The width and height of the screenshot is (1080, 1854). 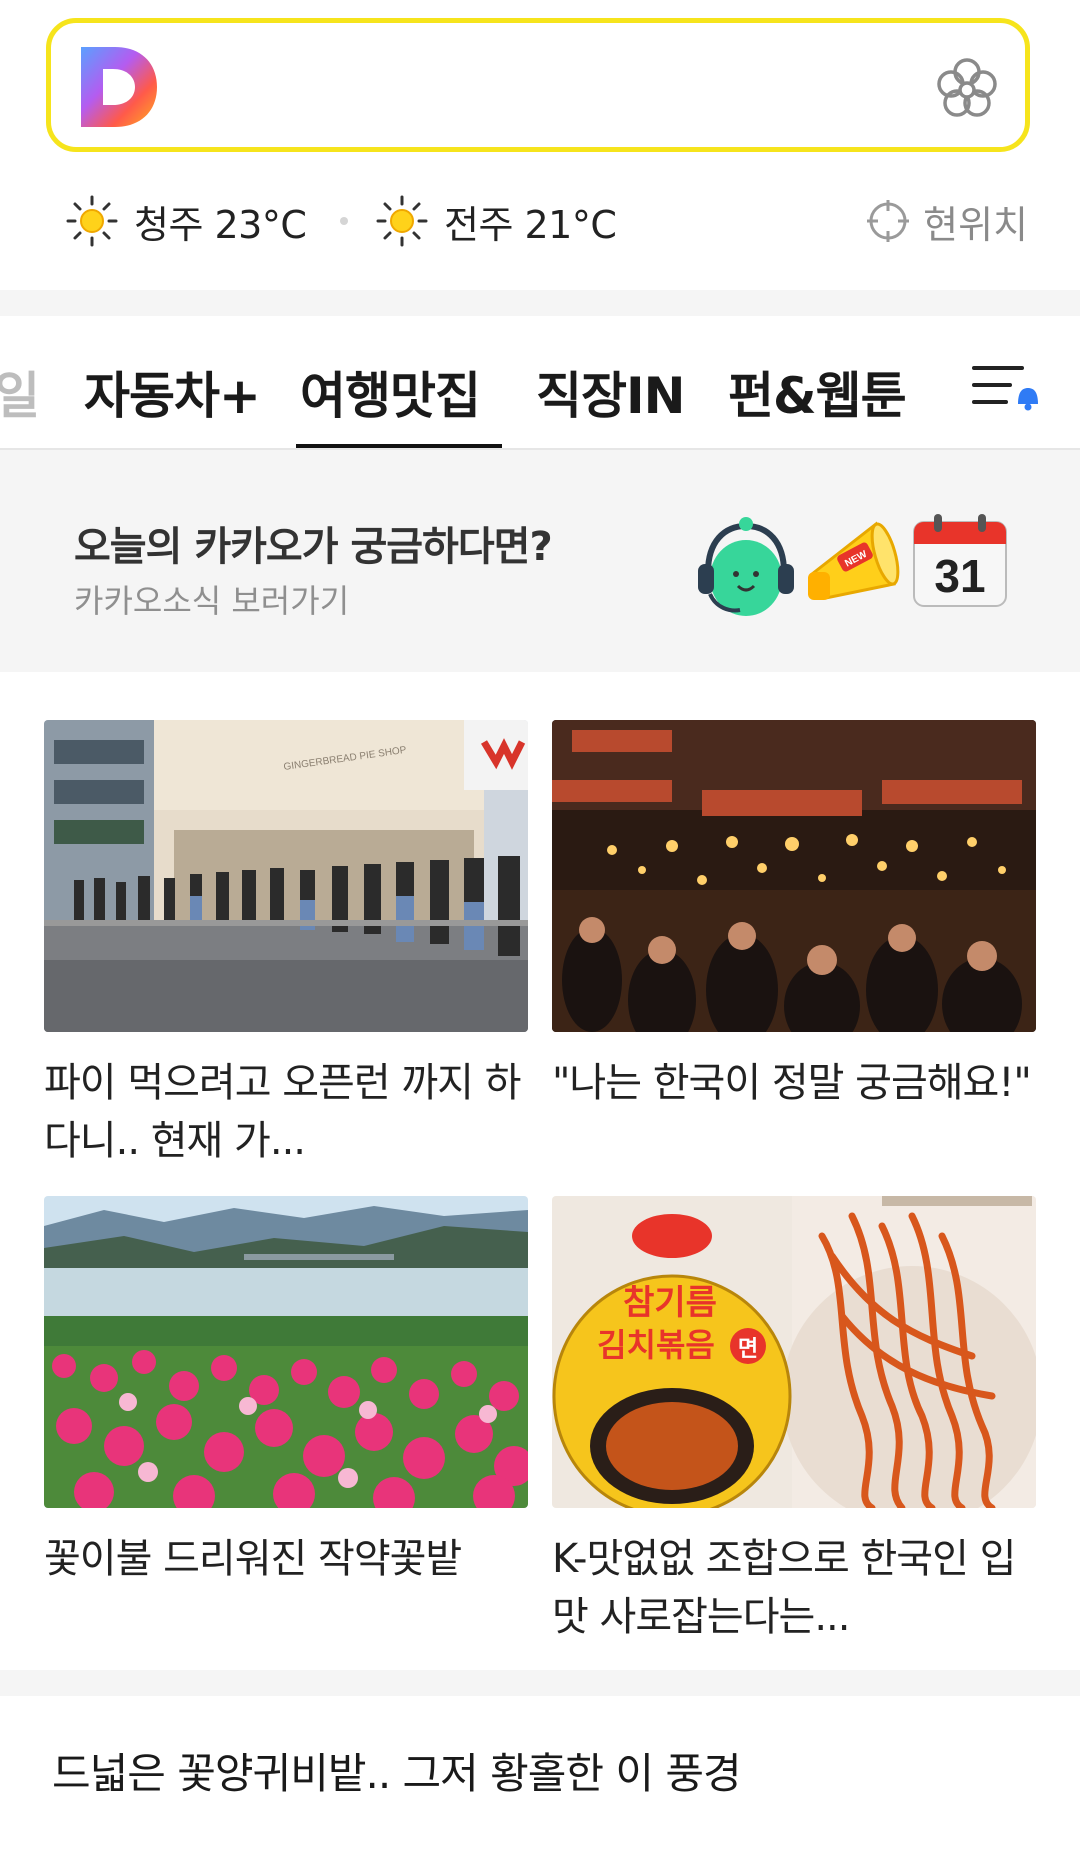 I want to click on peony-field-photo, so click(x=286, y=1352).